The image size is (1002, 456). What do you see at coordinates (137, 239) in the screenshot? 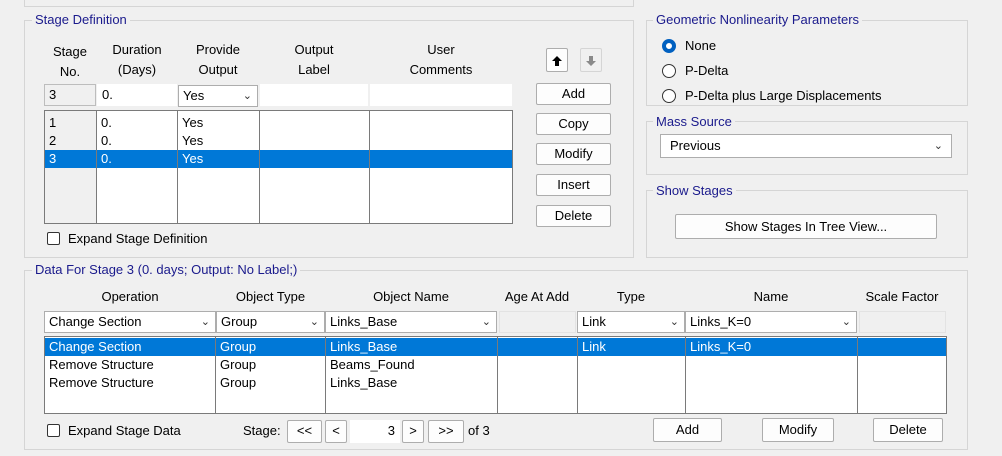
I see `expand-stage-definition-label: Expand Stage Definition` at bounding box center [137, 239].